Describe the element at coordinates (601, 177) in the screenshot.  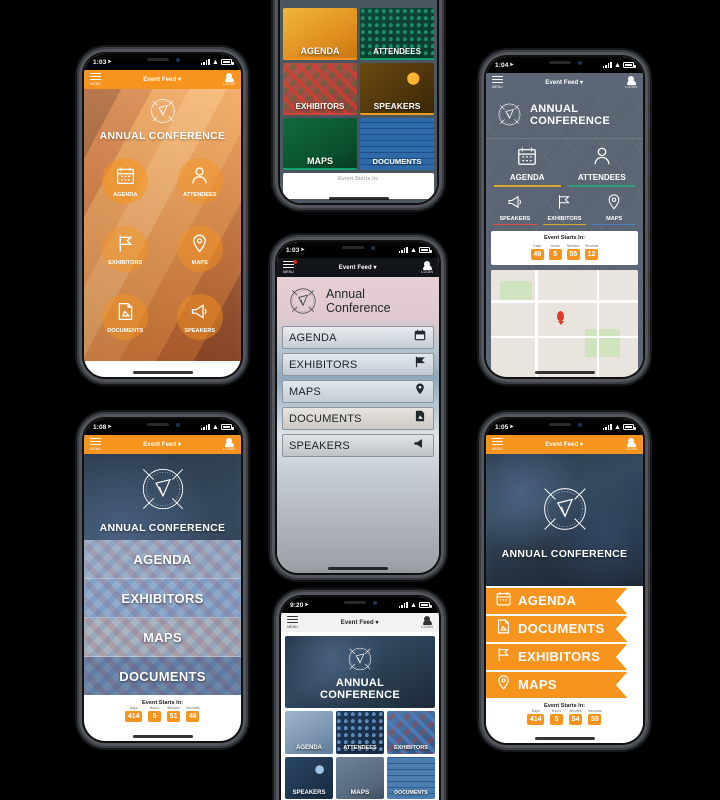
I see `nav-item-label: ATTENDEES` at that location.